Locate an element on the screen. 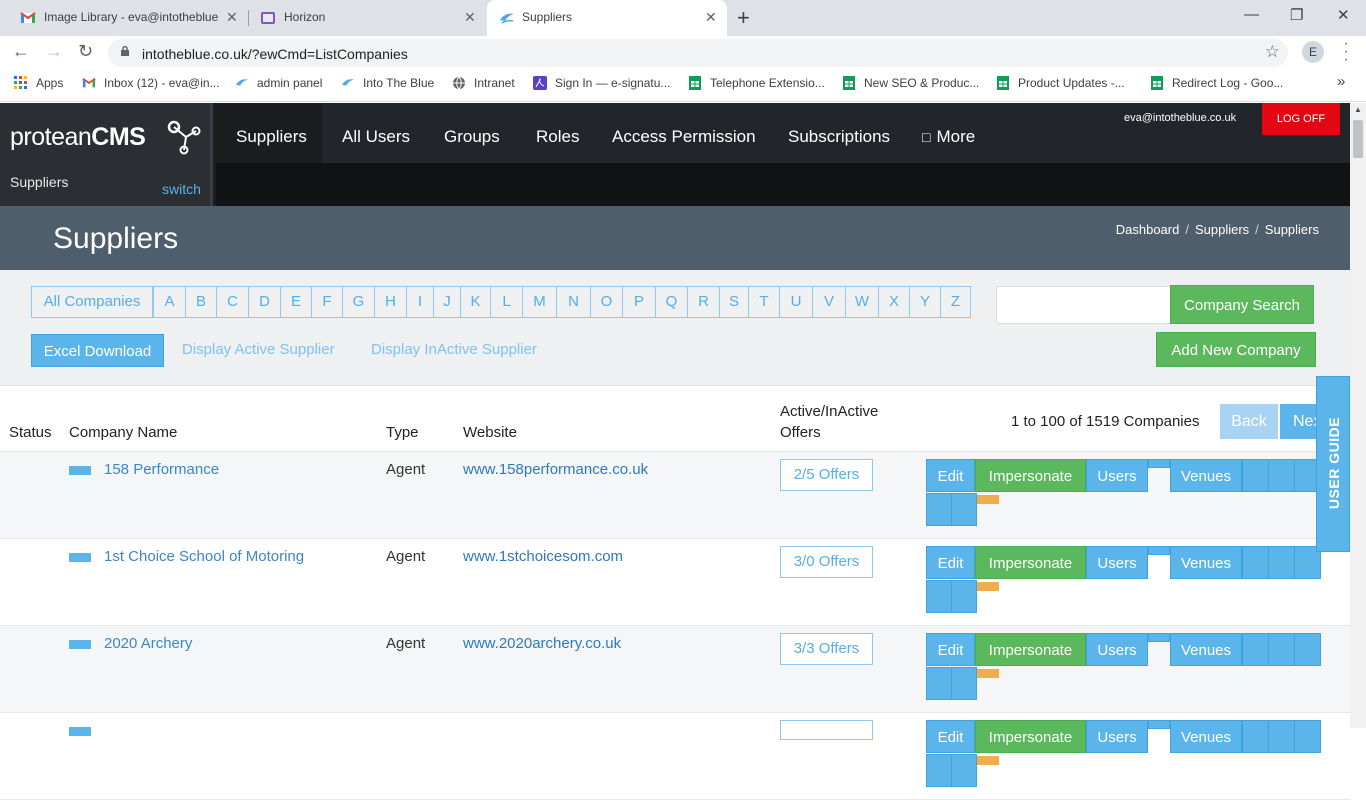 The height and width of the screenshot is (800, 1366). breadcrumb-suppliers: Suppliers is located at coordinates (1222, 229).